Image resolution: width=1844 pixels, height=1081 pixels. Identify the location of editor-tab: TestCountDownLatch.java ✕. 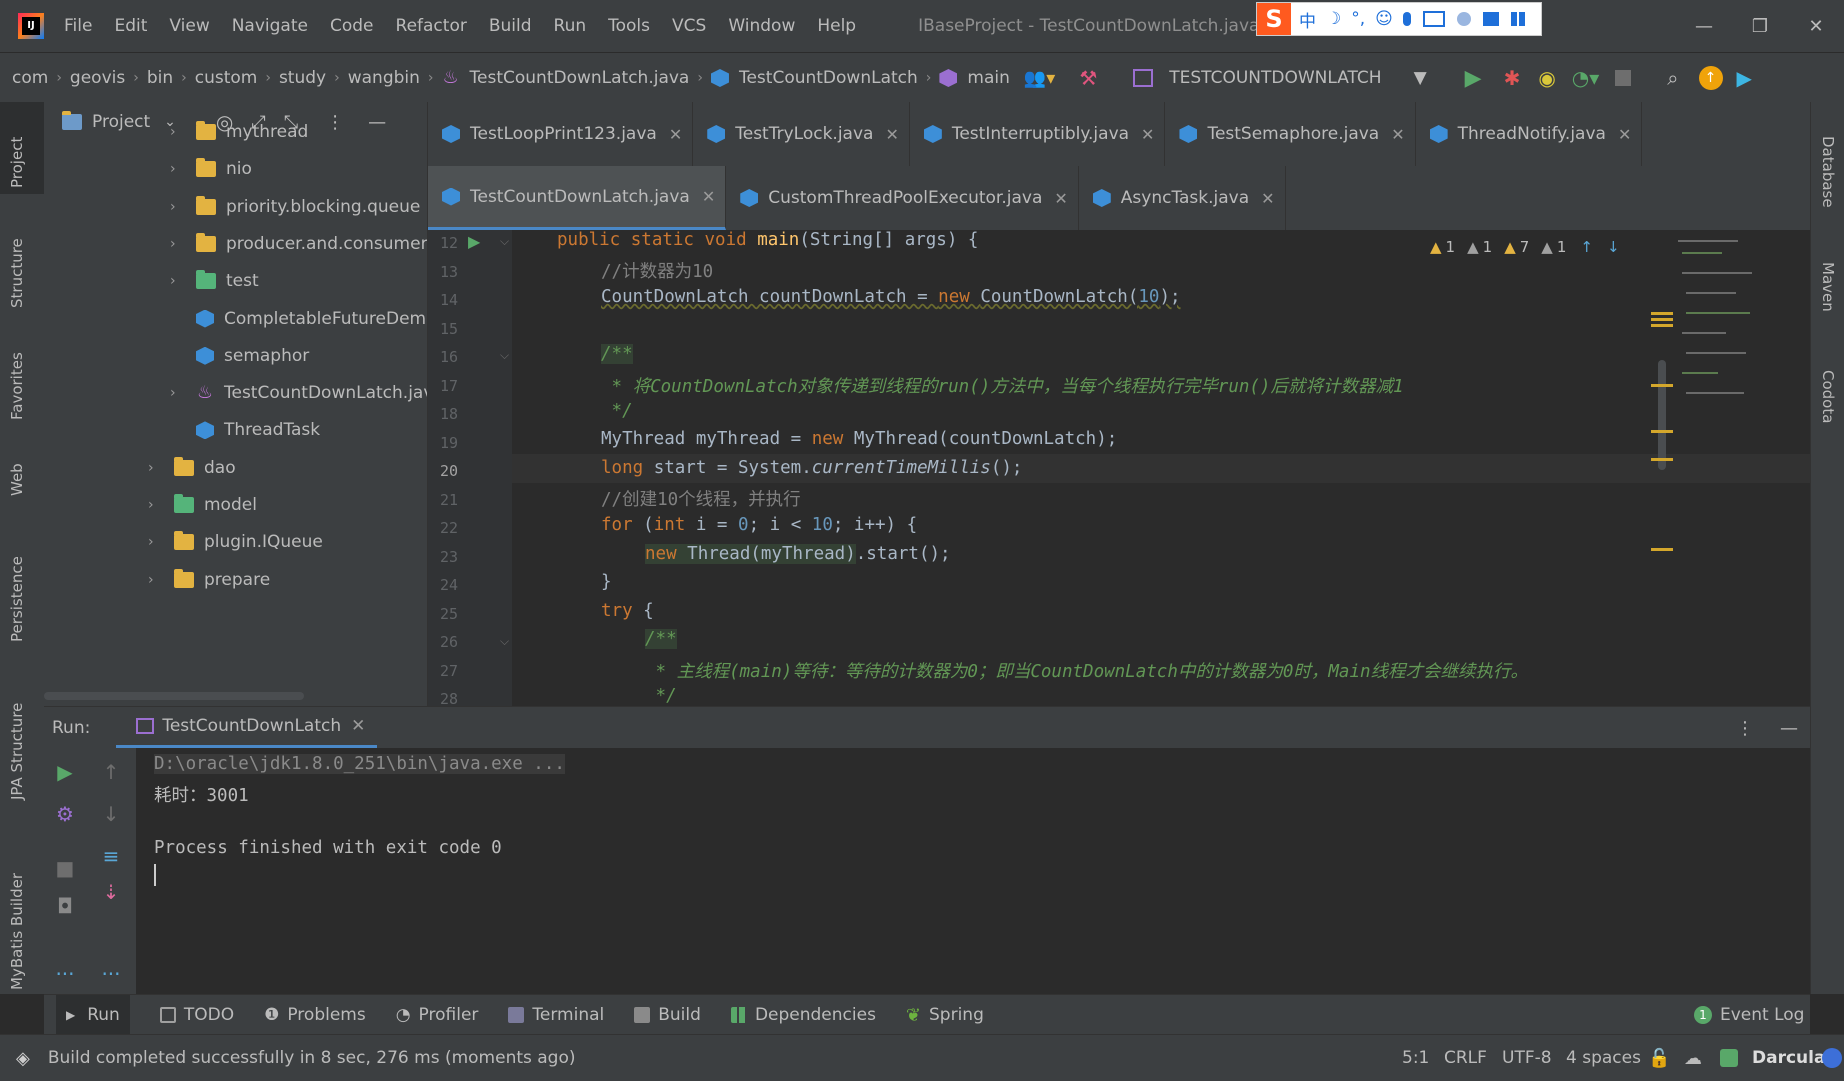
(577, 198).